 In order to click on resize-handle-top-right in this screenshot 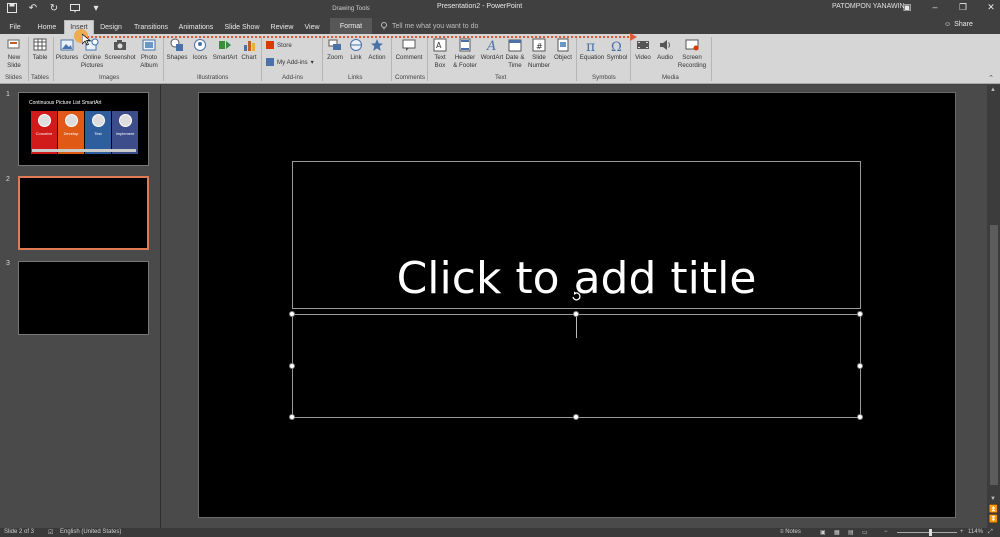, I will do `click(860, 314)`.